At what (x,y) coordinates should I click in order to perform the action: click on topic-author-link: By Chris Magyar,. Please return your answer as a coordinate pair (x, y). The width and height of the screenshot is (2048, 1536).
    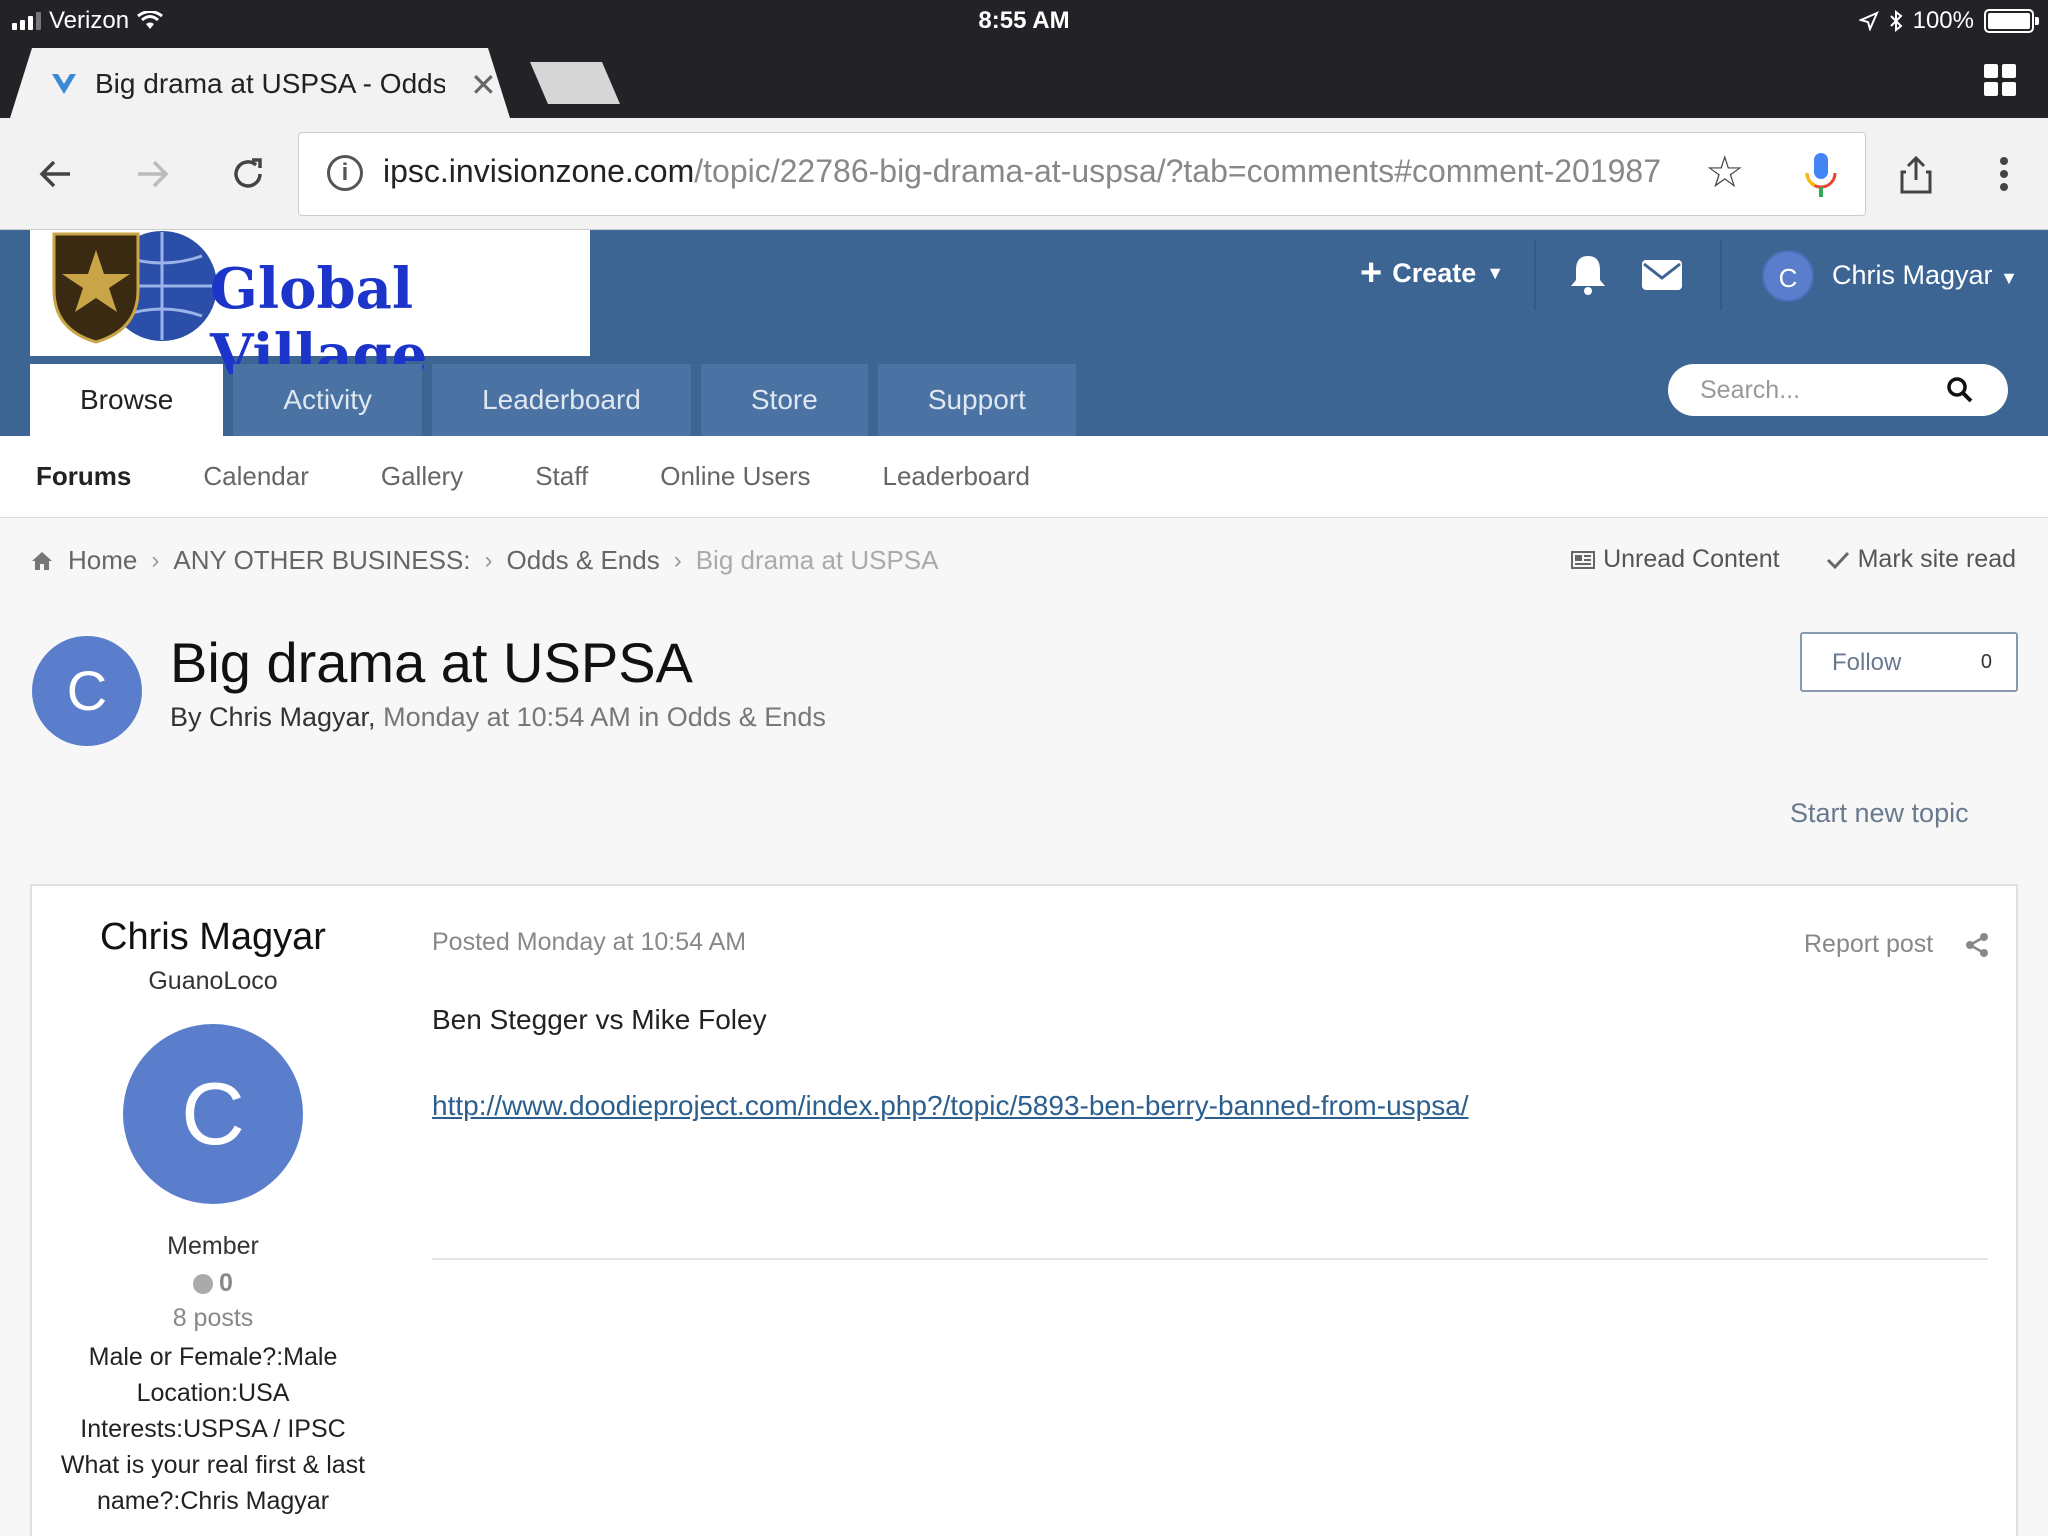
    Looking at the image, I should click on (273, 717).